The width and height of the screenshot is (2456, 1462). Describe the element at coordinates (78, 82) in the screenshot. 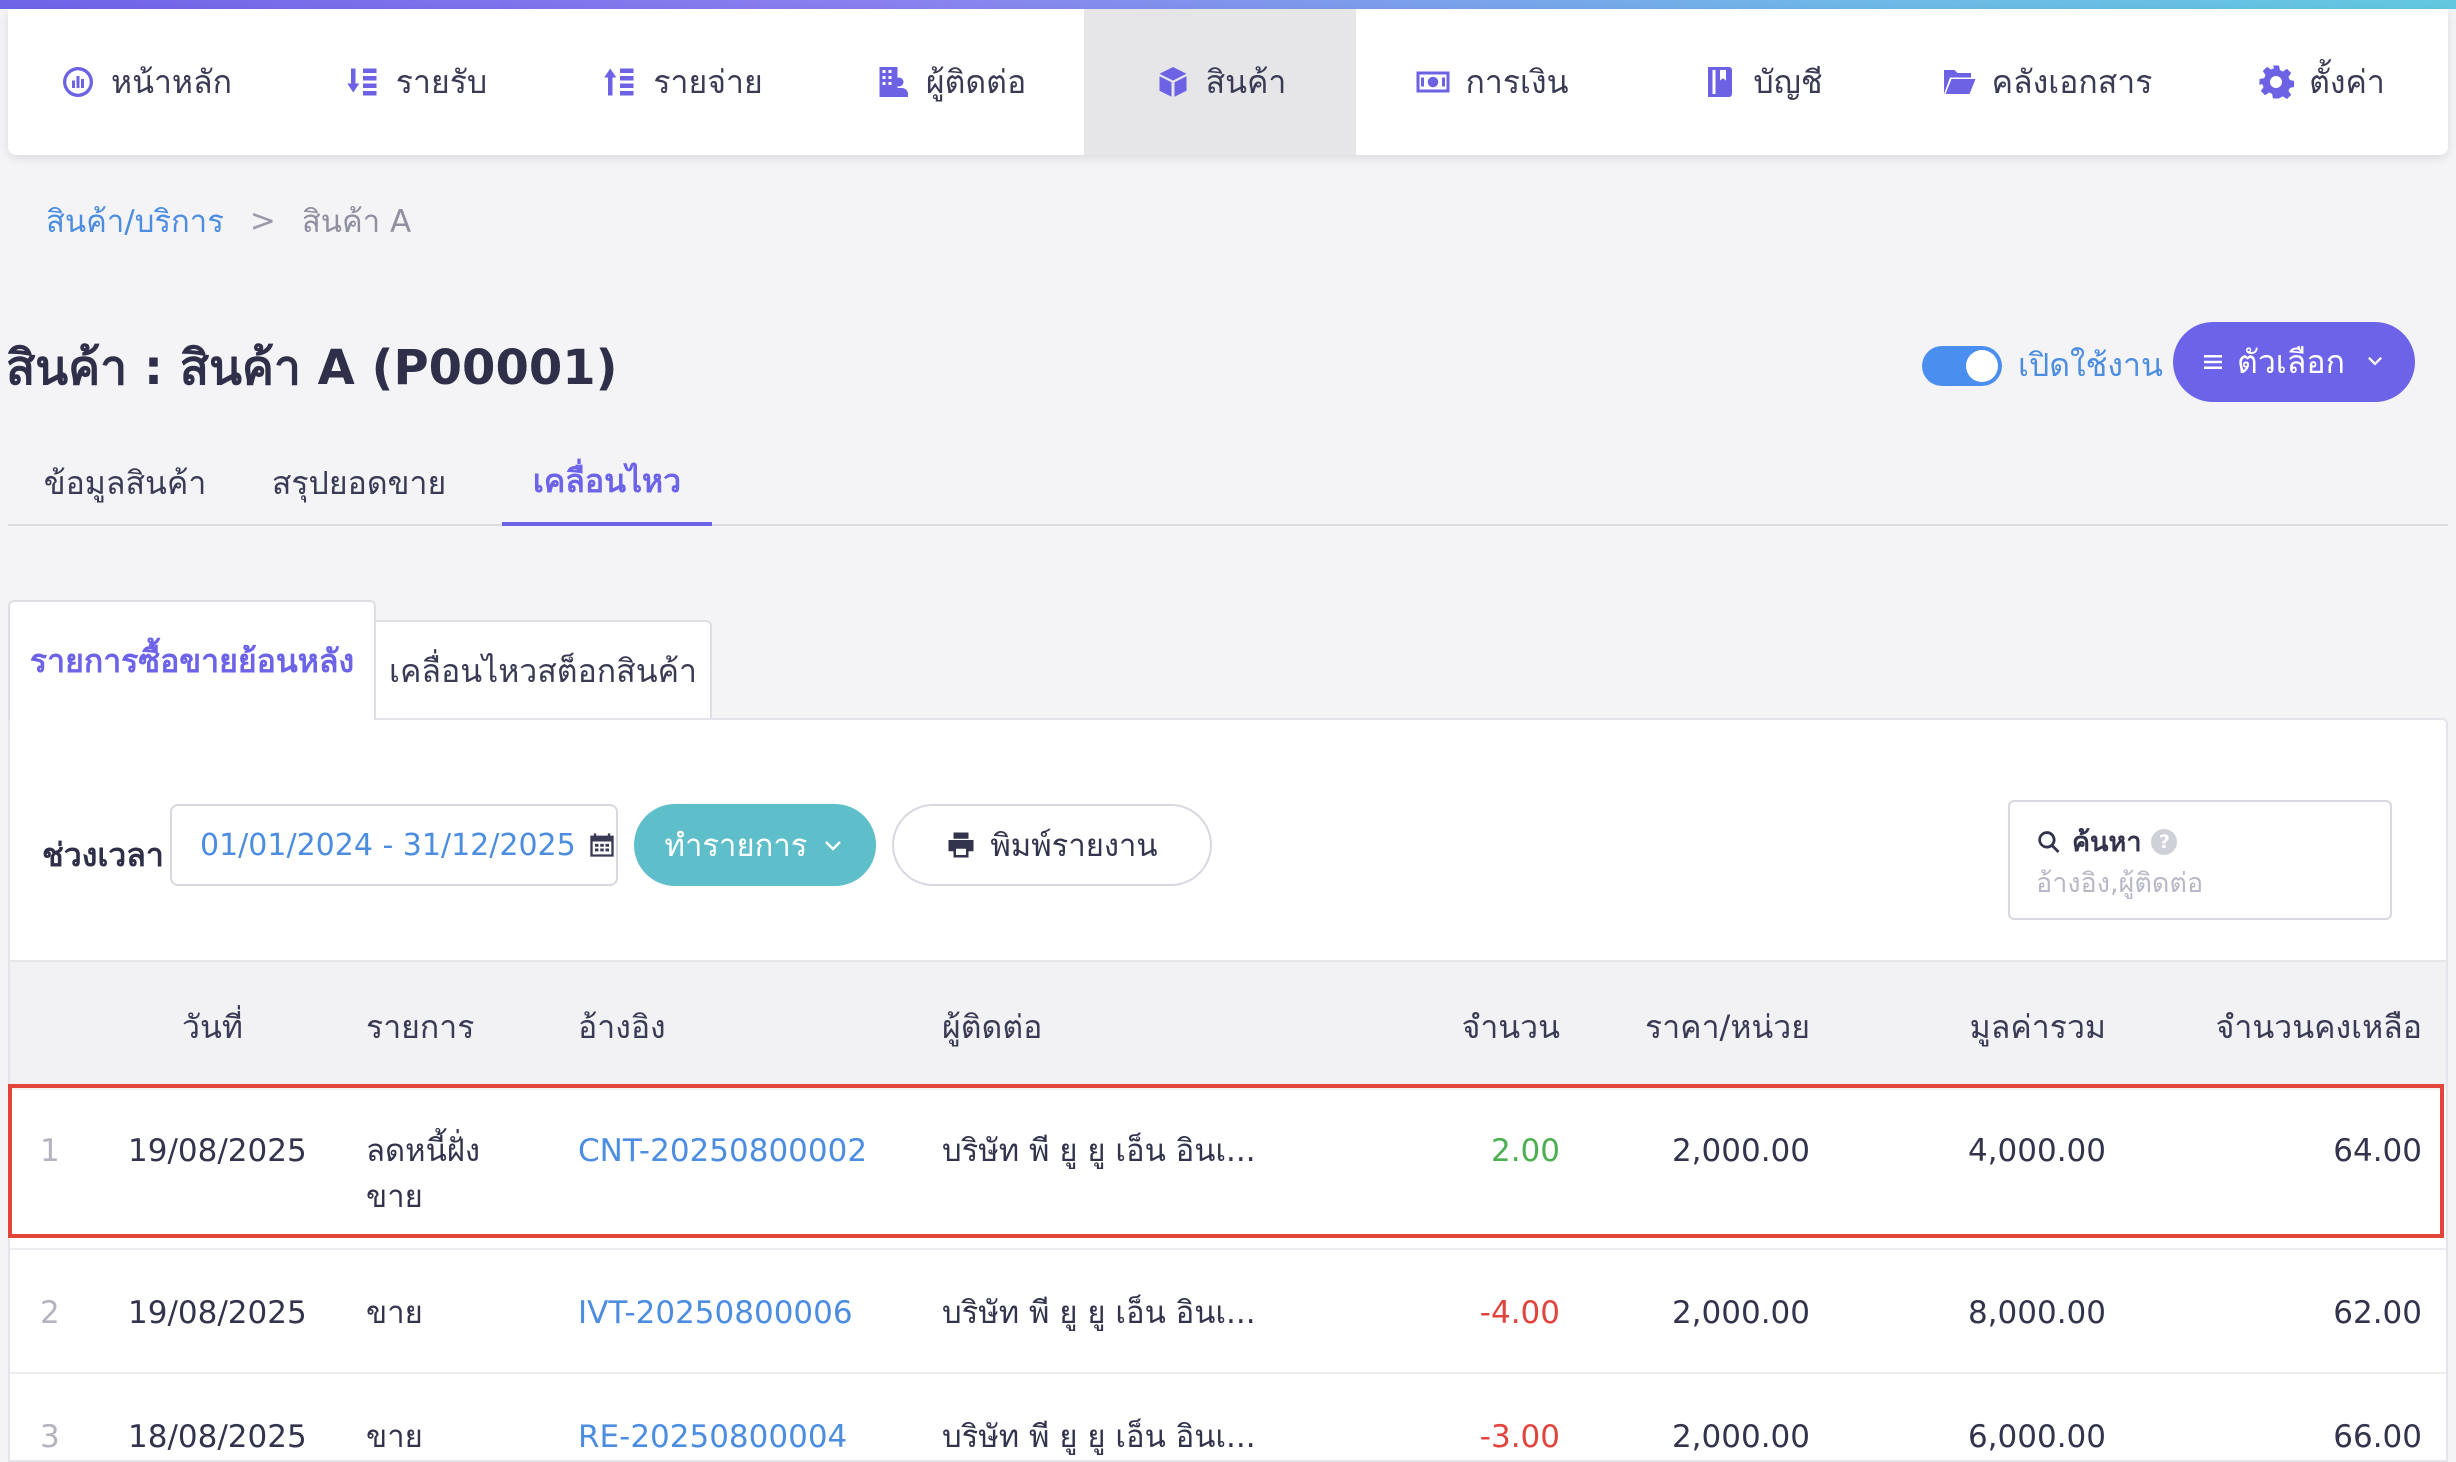

I see `dashboard-icon` at that location.